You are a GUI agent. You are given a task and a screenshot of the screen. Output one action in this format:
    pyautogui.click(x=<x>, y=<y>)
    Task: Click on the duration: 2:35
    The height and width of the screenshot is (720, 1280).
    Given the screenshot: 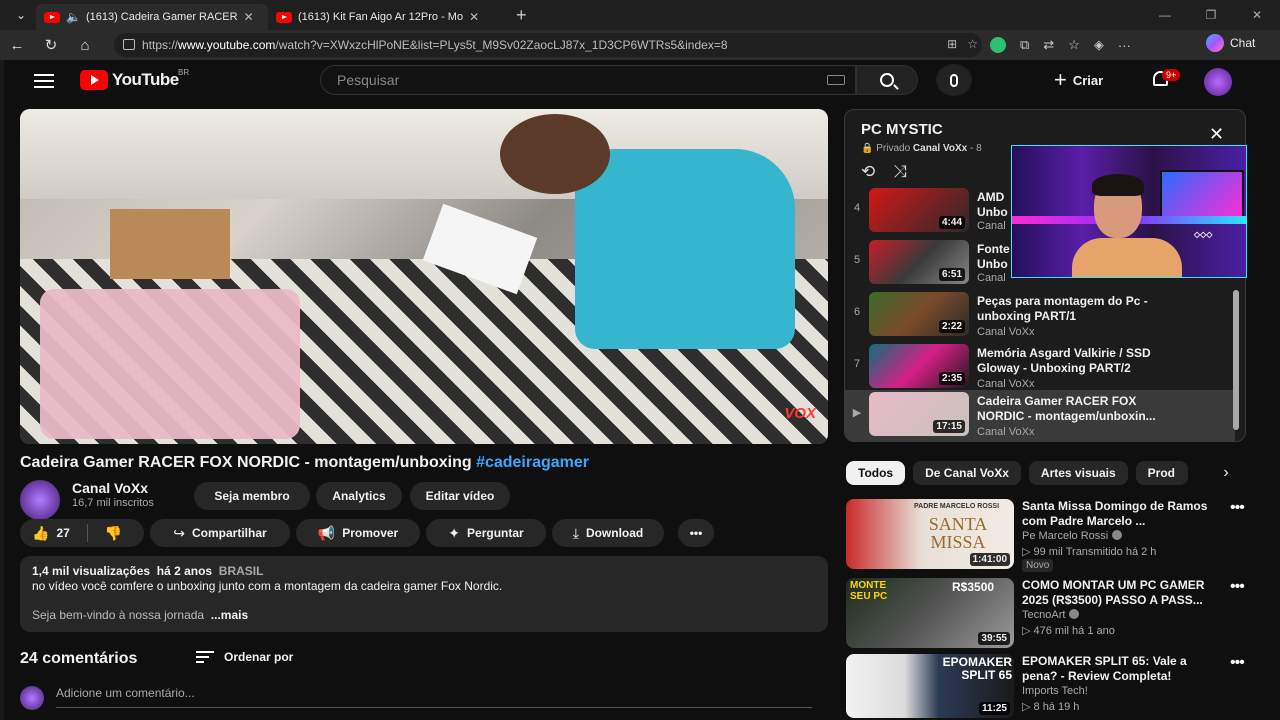 What is the action you would take?
    pyautogui.click(x=951, y=378)
    